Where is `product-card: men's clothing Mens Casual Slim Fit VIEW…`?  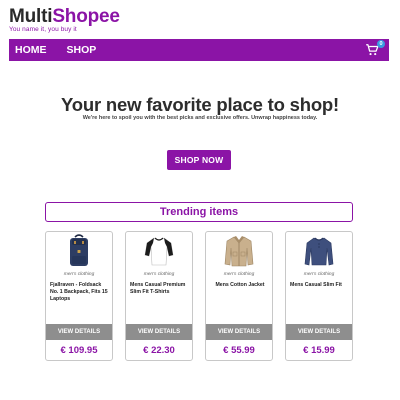 product-card: men's clothing Mens Casual Slim Fit VIEW… is located at coordinates (319, 296).